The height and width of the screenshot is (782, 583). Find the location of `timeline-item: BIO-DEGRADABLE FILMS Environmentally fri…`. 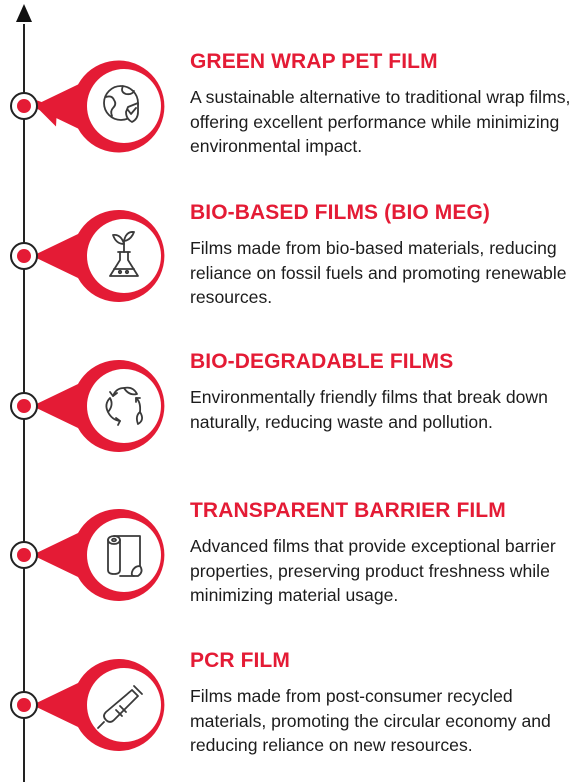

timeline-item: BIO-DEGRADABLE FILMS Environmentally fri… is located at coordinates (385, 391).